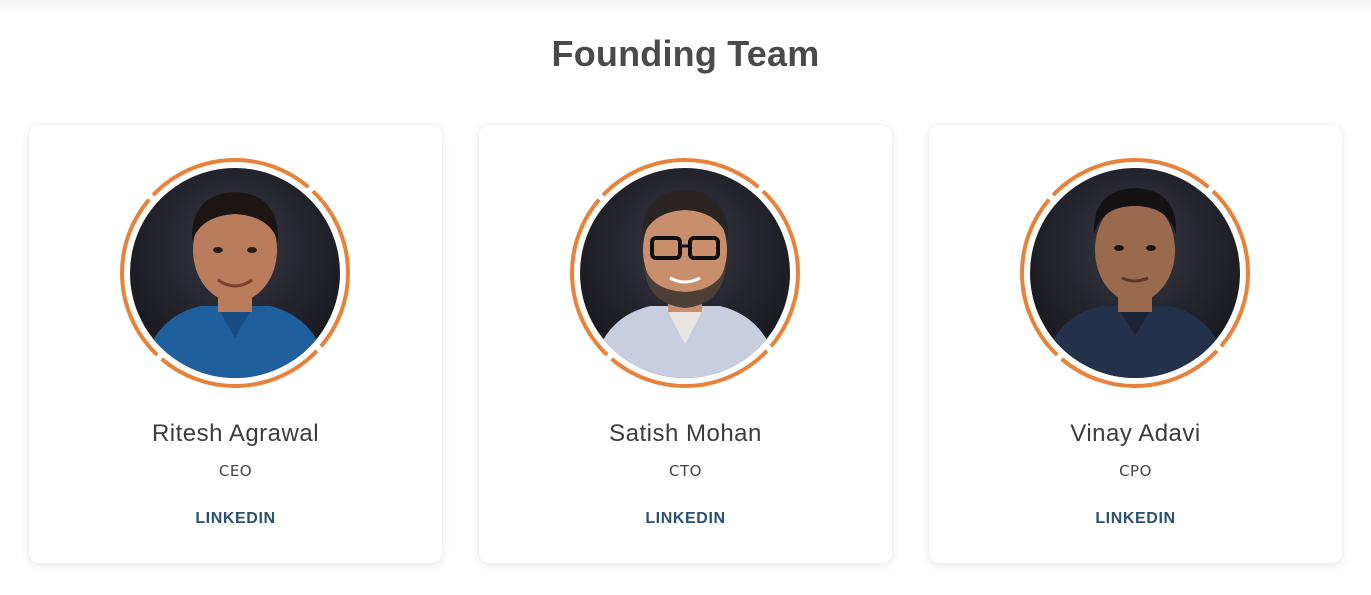 This screenshot has height=595, width=1371. What do you see at coordinates (1135, 433) in the screenshot?
I see `person-name: Vinay Adavi` at bounding box center [1135, 433].